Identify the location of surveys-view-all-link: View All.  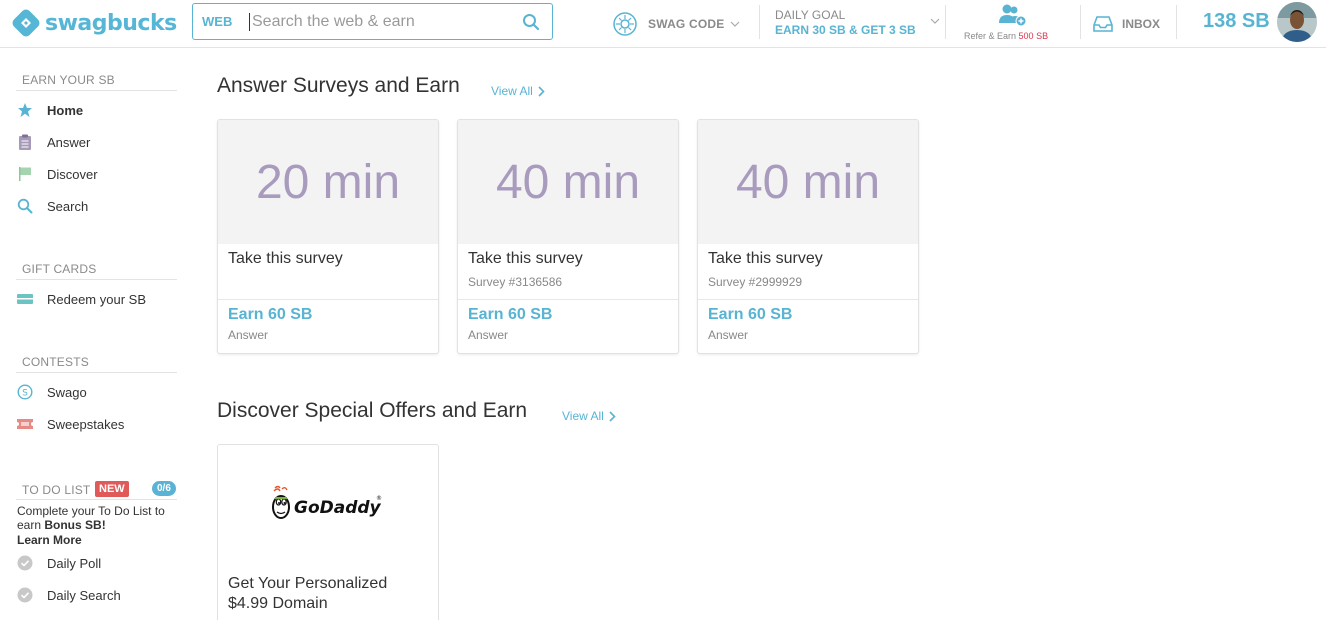
(518, 91).